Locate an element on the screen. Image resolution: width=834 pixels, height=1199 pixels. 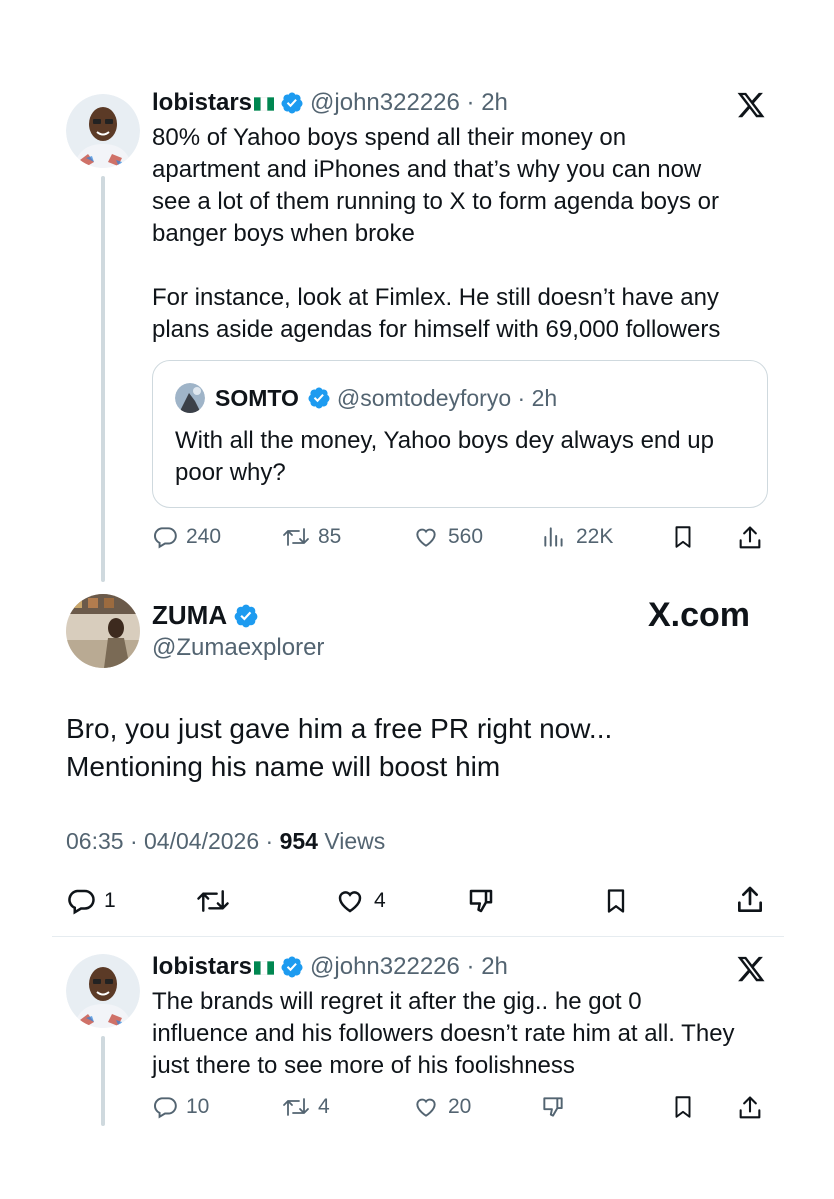
like-button: 20 is located at coordinates (441, 1107).